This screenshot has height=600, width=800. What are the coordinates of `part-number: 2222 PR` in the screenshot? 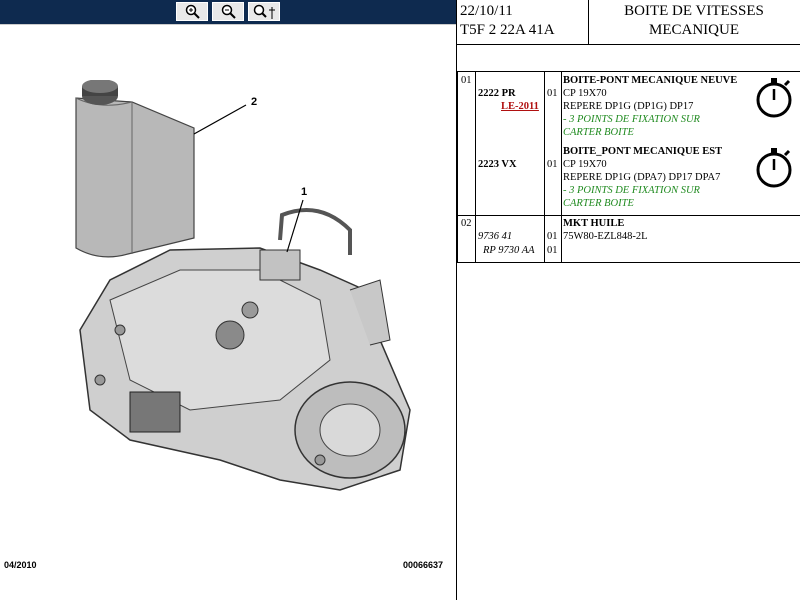 It's located at (497, 94).